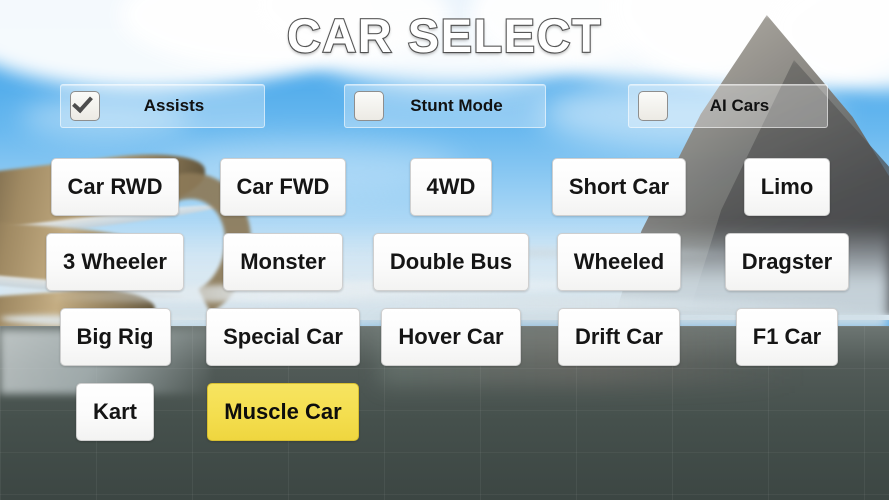  I want to click on car-cell: Monster, so click(283, 262).